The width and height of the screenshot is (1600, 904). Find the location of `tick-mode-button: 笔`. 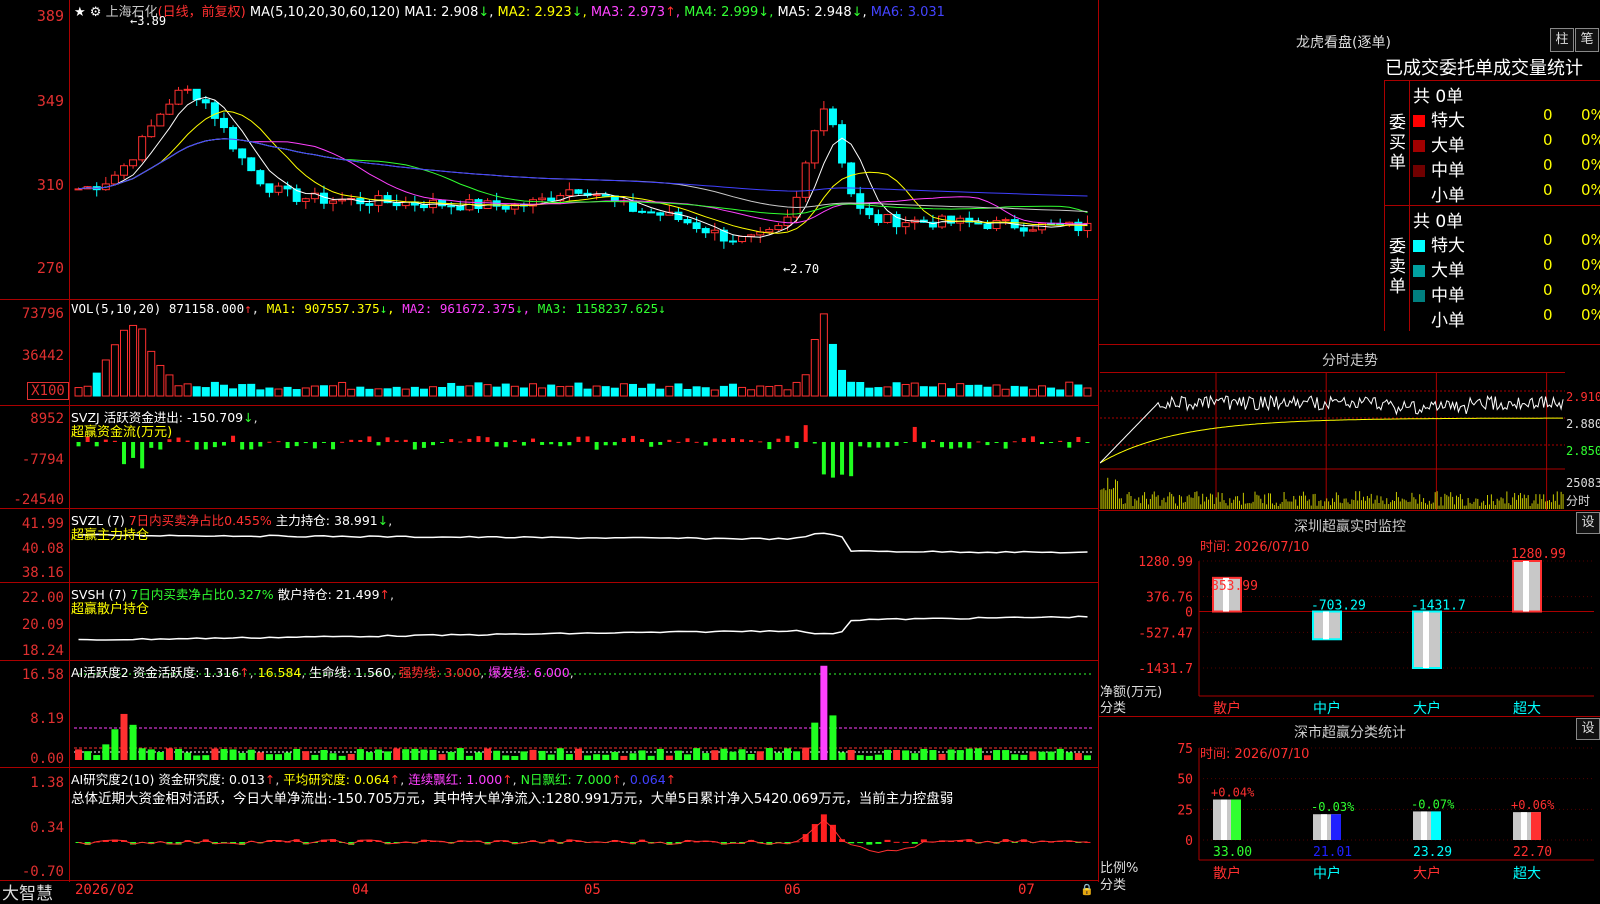

tick-mode-button: 笔 is located at coordinates (1587, 40).